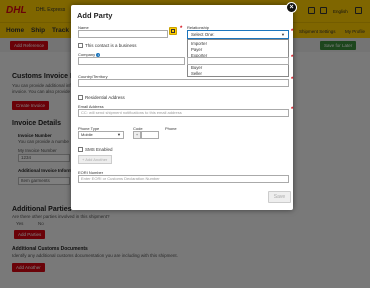 This screenshot has height=288, width=370. Describe the element at coordinates (101, 135) in the screenshot. I see `phone-type-select: Mobile ▼` at that location.